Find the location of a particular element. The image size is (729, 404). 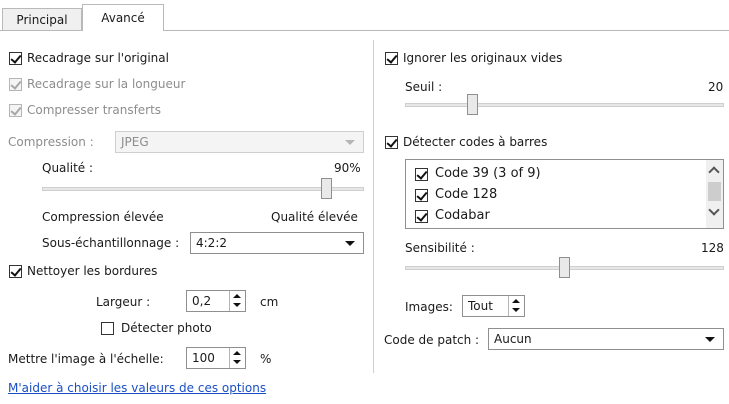

barcode-item-label: Codabar is located at coordinates (462, 215).